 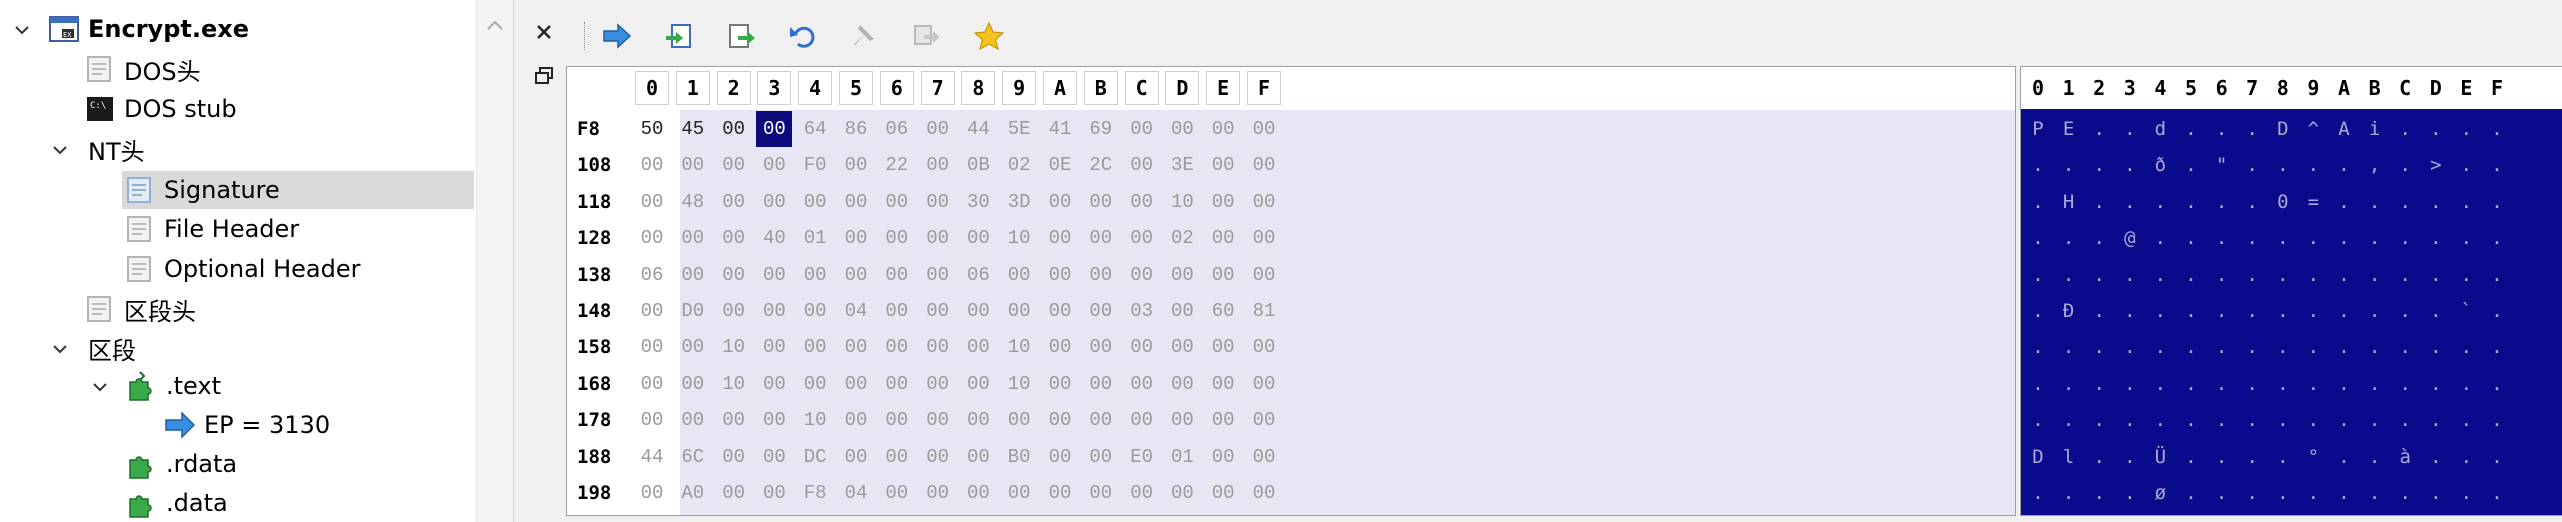 I want to click on hex-byte-cell: 3D, so click(x=1019, y=202).